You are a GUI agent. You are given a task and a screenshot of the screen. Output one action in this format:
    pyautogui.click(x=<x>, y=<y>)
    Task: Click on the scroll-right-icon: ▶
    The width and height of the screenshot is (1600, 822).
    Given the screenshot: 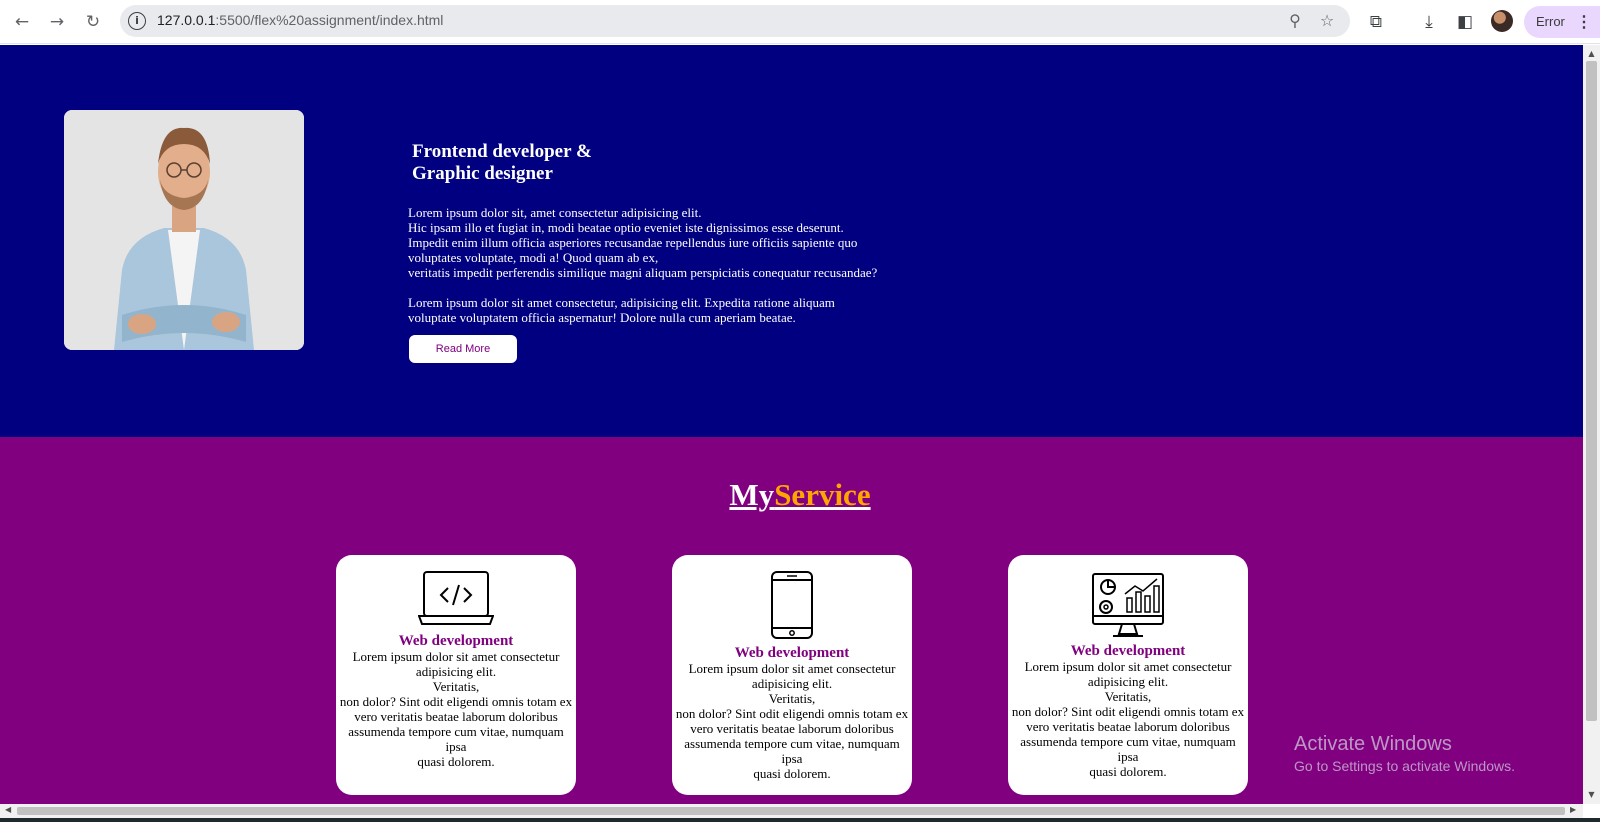 What is the action you would take?
    pyautogui.click(x=1573, y=809)
    